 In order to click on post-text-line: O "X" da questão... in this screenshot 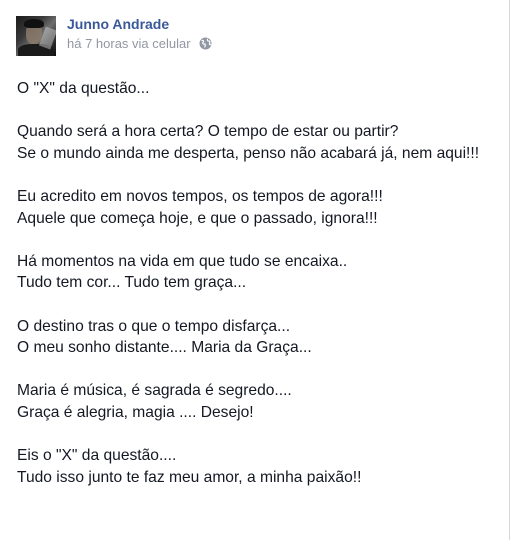, I will do `click(83, 88)`.